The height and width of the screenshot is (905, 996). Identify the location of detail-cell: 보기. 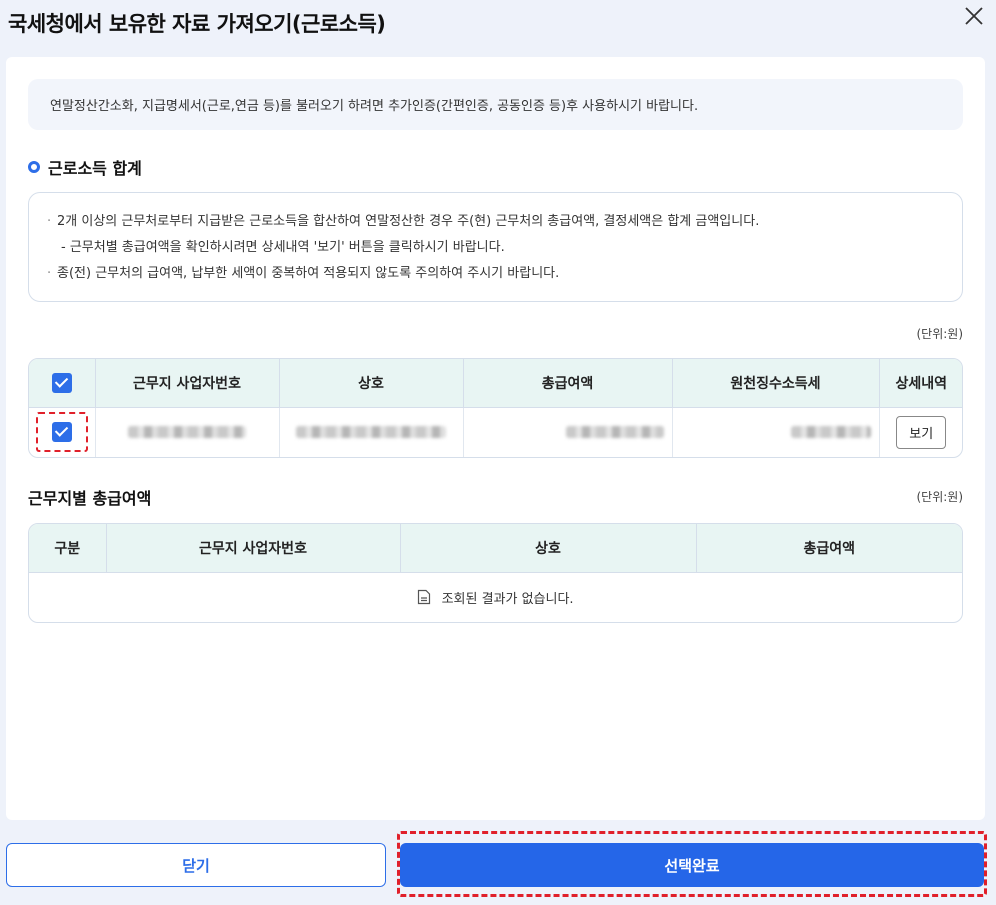
(920, 432).